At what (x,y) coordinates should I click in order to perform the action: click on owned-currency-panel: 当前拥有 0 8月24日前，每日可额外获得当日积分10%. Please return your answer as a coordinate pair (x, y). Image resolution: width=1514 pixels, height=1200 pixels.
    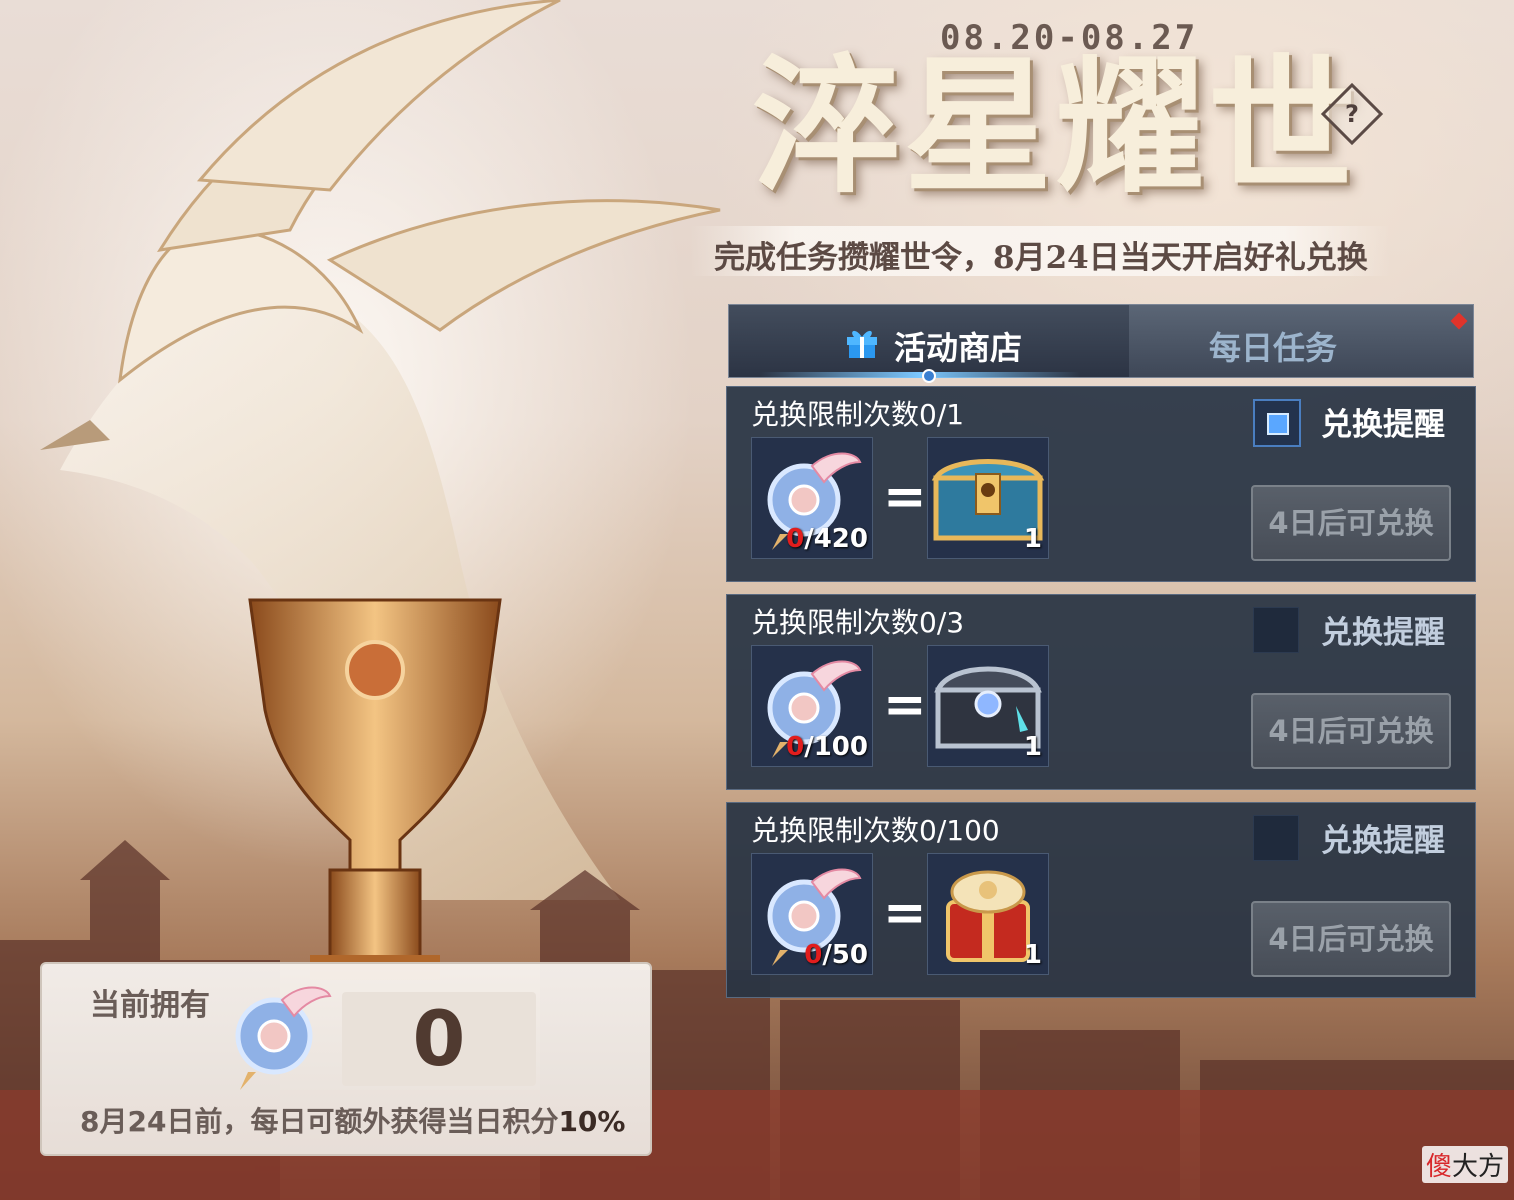
    Looking at the image, I should click on (346, 1059).